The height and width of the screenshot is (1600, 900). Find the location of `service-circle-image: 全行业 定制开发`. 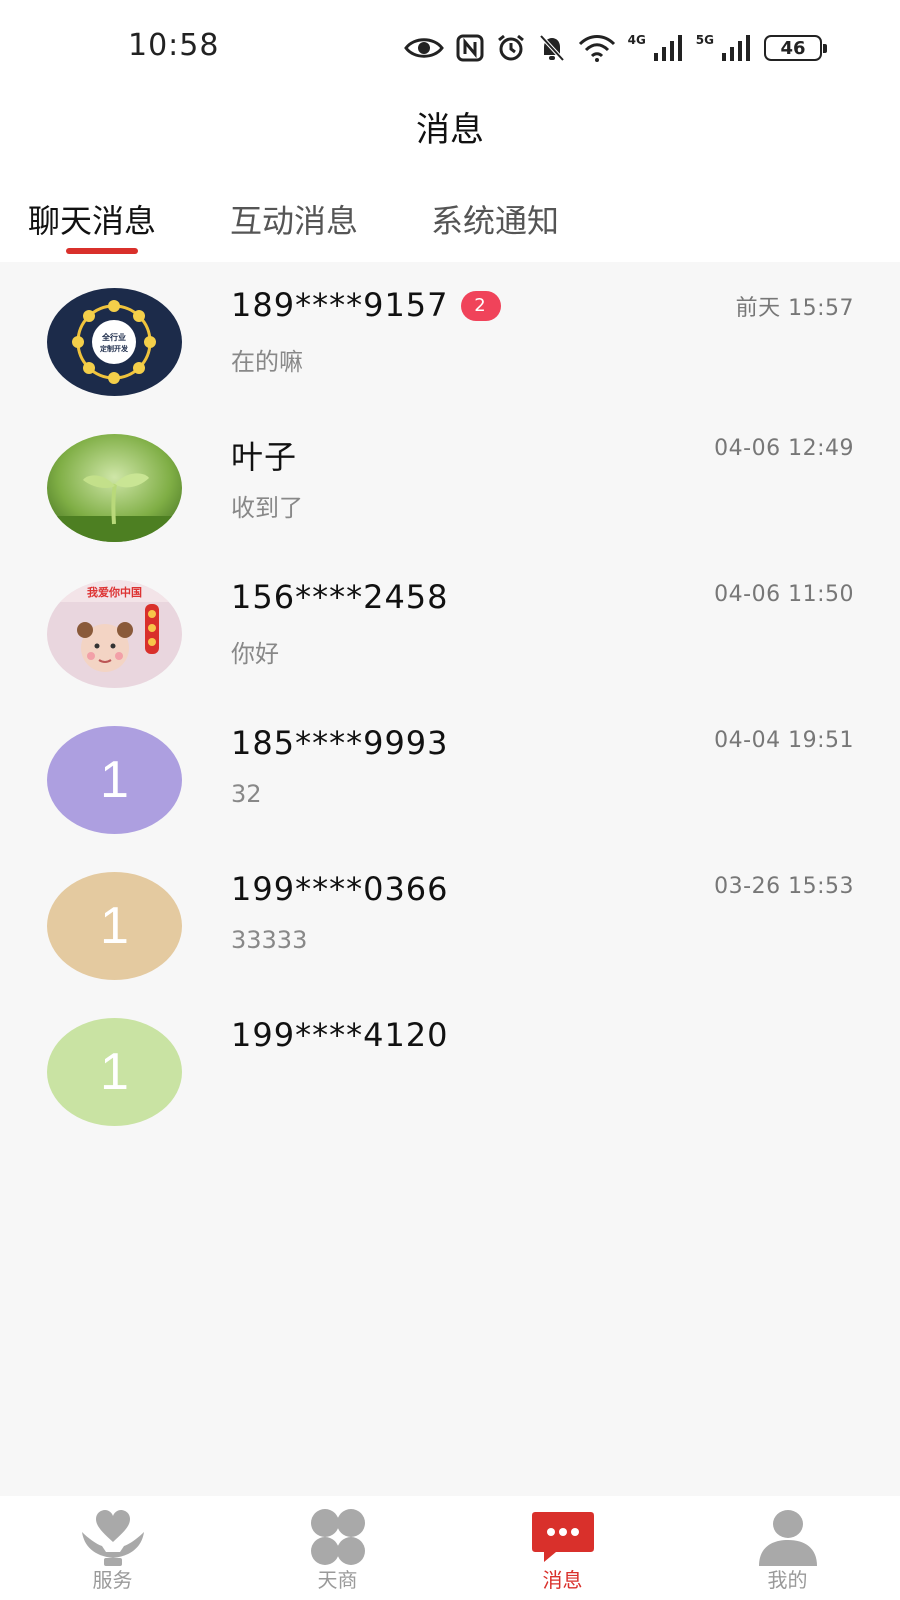

service-circle-image: 全行业 定制开发 is located at coordinates (114, 342).